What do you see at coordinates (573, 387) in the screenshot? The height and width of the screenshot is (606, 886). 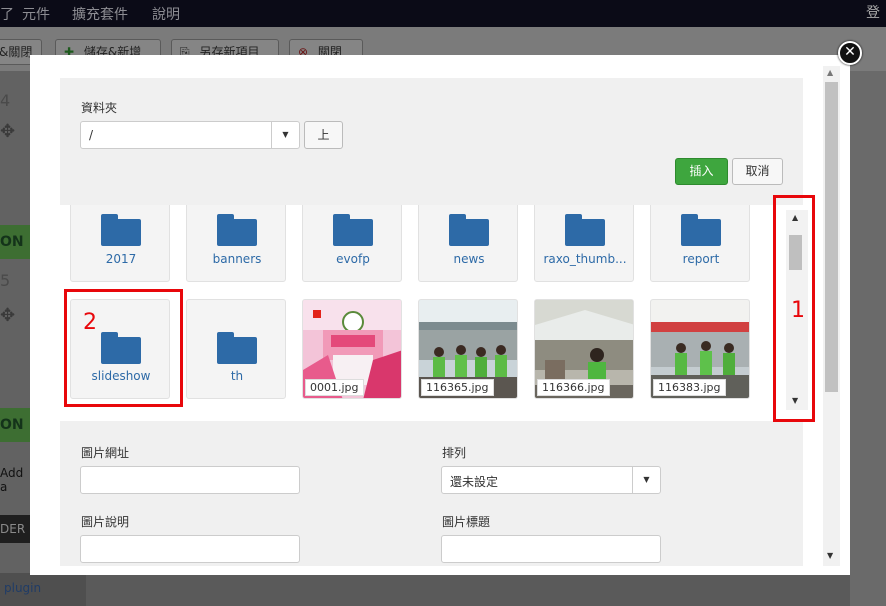 I see `image-filename: 116366.jpg` at bounding box center [573, 387].